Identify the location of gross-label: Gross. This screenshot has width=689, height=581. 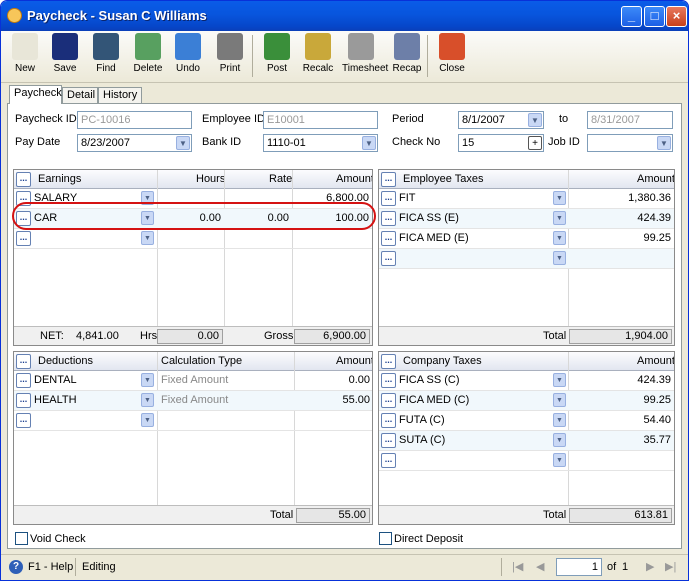
(279, 336).